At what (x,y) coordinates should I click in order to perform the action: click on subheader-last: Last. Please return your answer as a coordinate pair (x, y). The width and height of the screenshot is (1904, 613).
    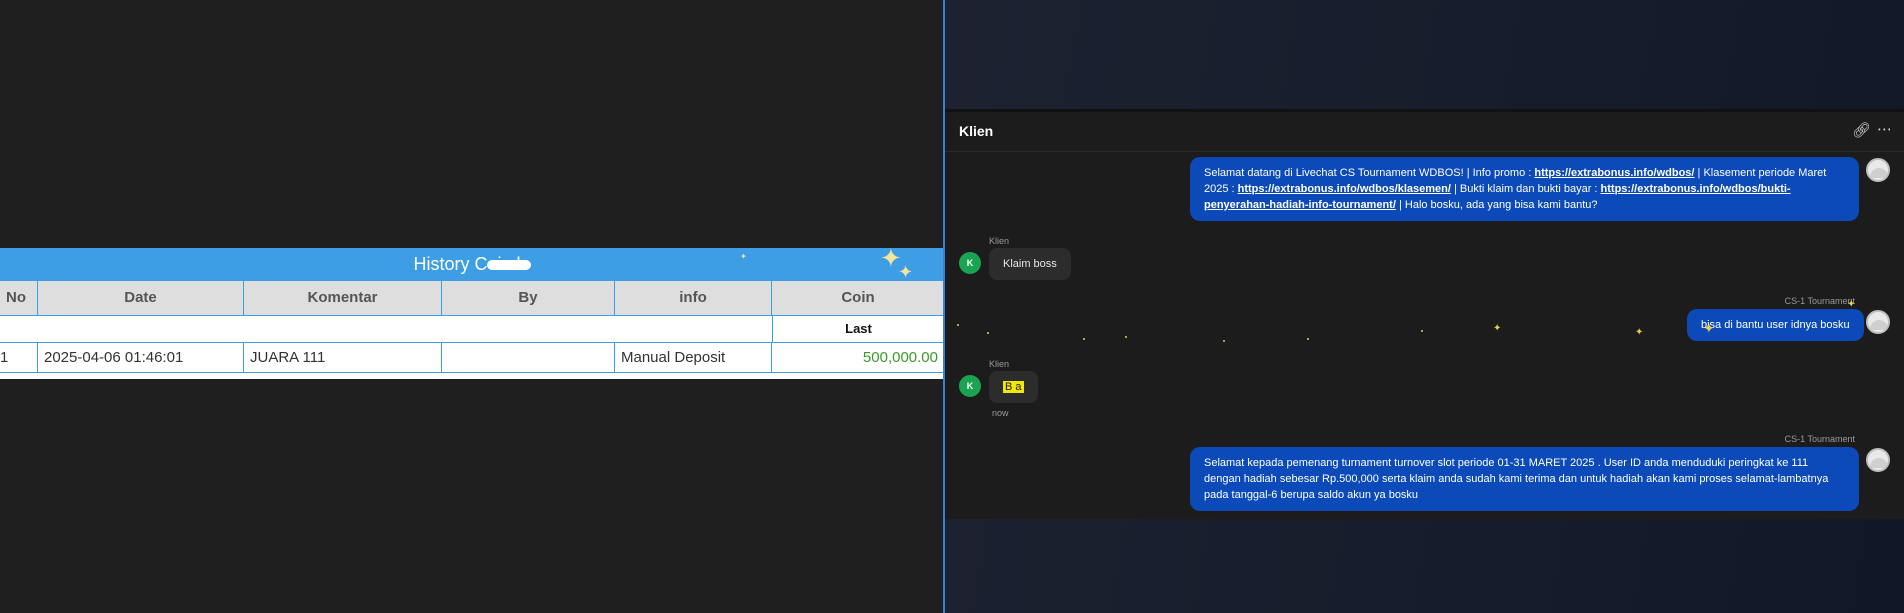
    Looking at the image, I should click on (858, 329).